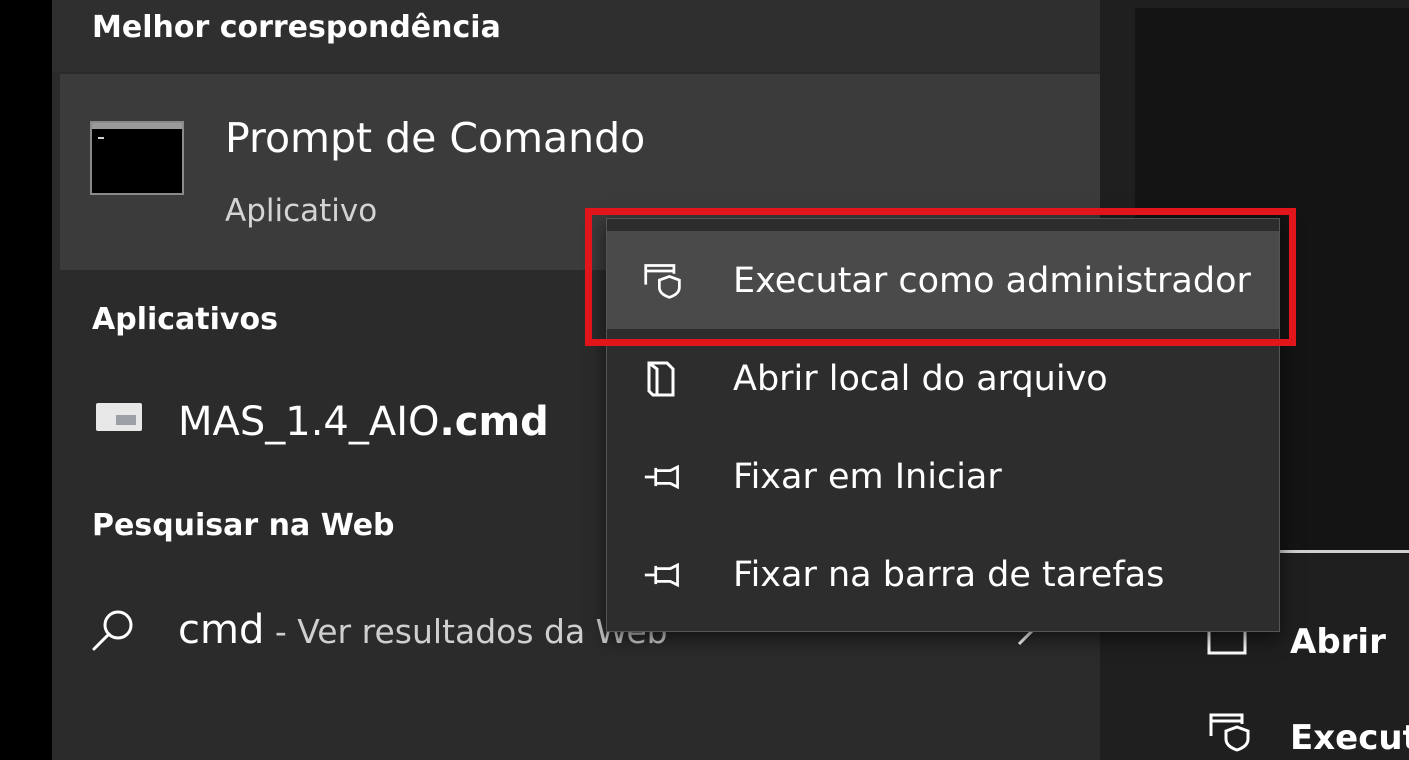  I want to click on details-action-run-admin-label: Execut, so click(1349, 738).